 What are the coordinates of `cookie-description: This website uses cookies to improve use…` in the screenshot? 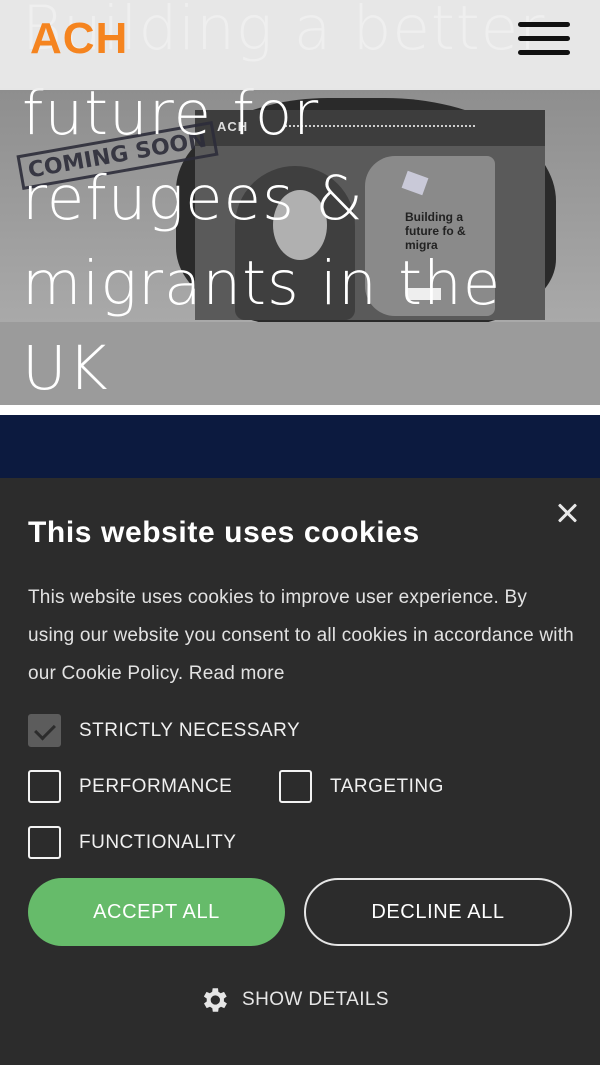 It's located at (303, 636).